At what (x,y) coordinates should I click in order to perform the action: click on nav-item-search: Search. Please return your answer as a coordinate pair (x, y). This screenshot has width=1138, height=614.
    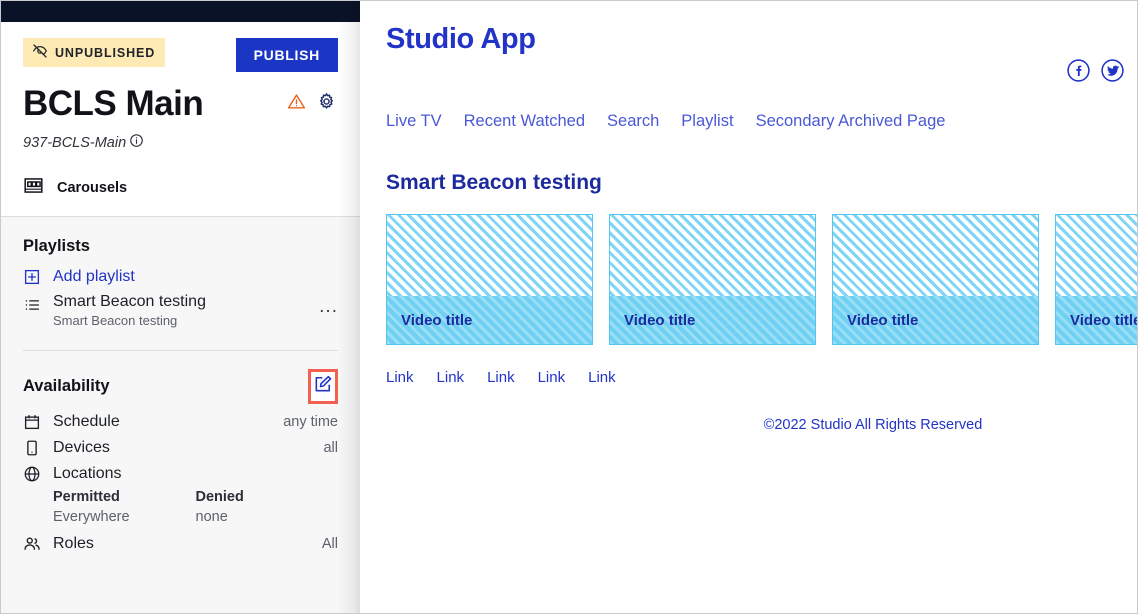
    Looking at the image, I should click on (633, 121).